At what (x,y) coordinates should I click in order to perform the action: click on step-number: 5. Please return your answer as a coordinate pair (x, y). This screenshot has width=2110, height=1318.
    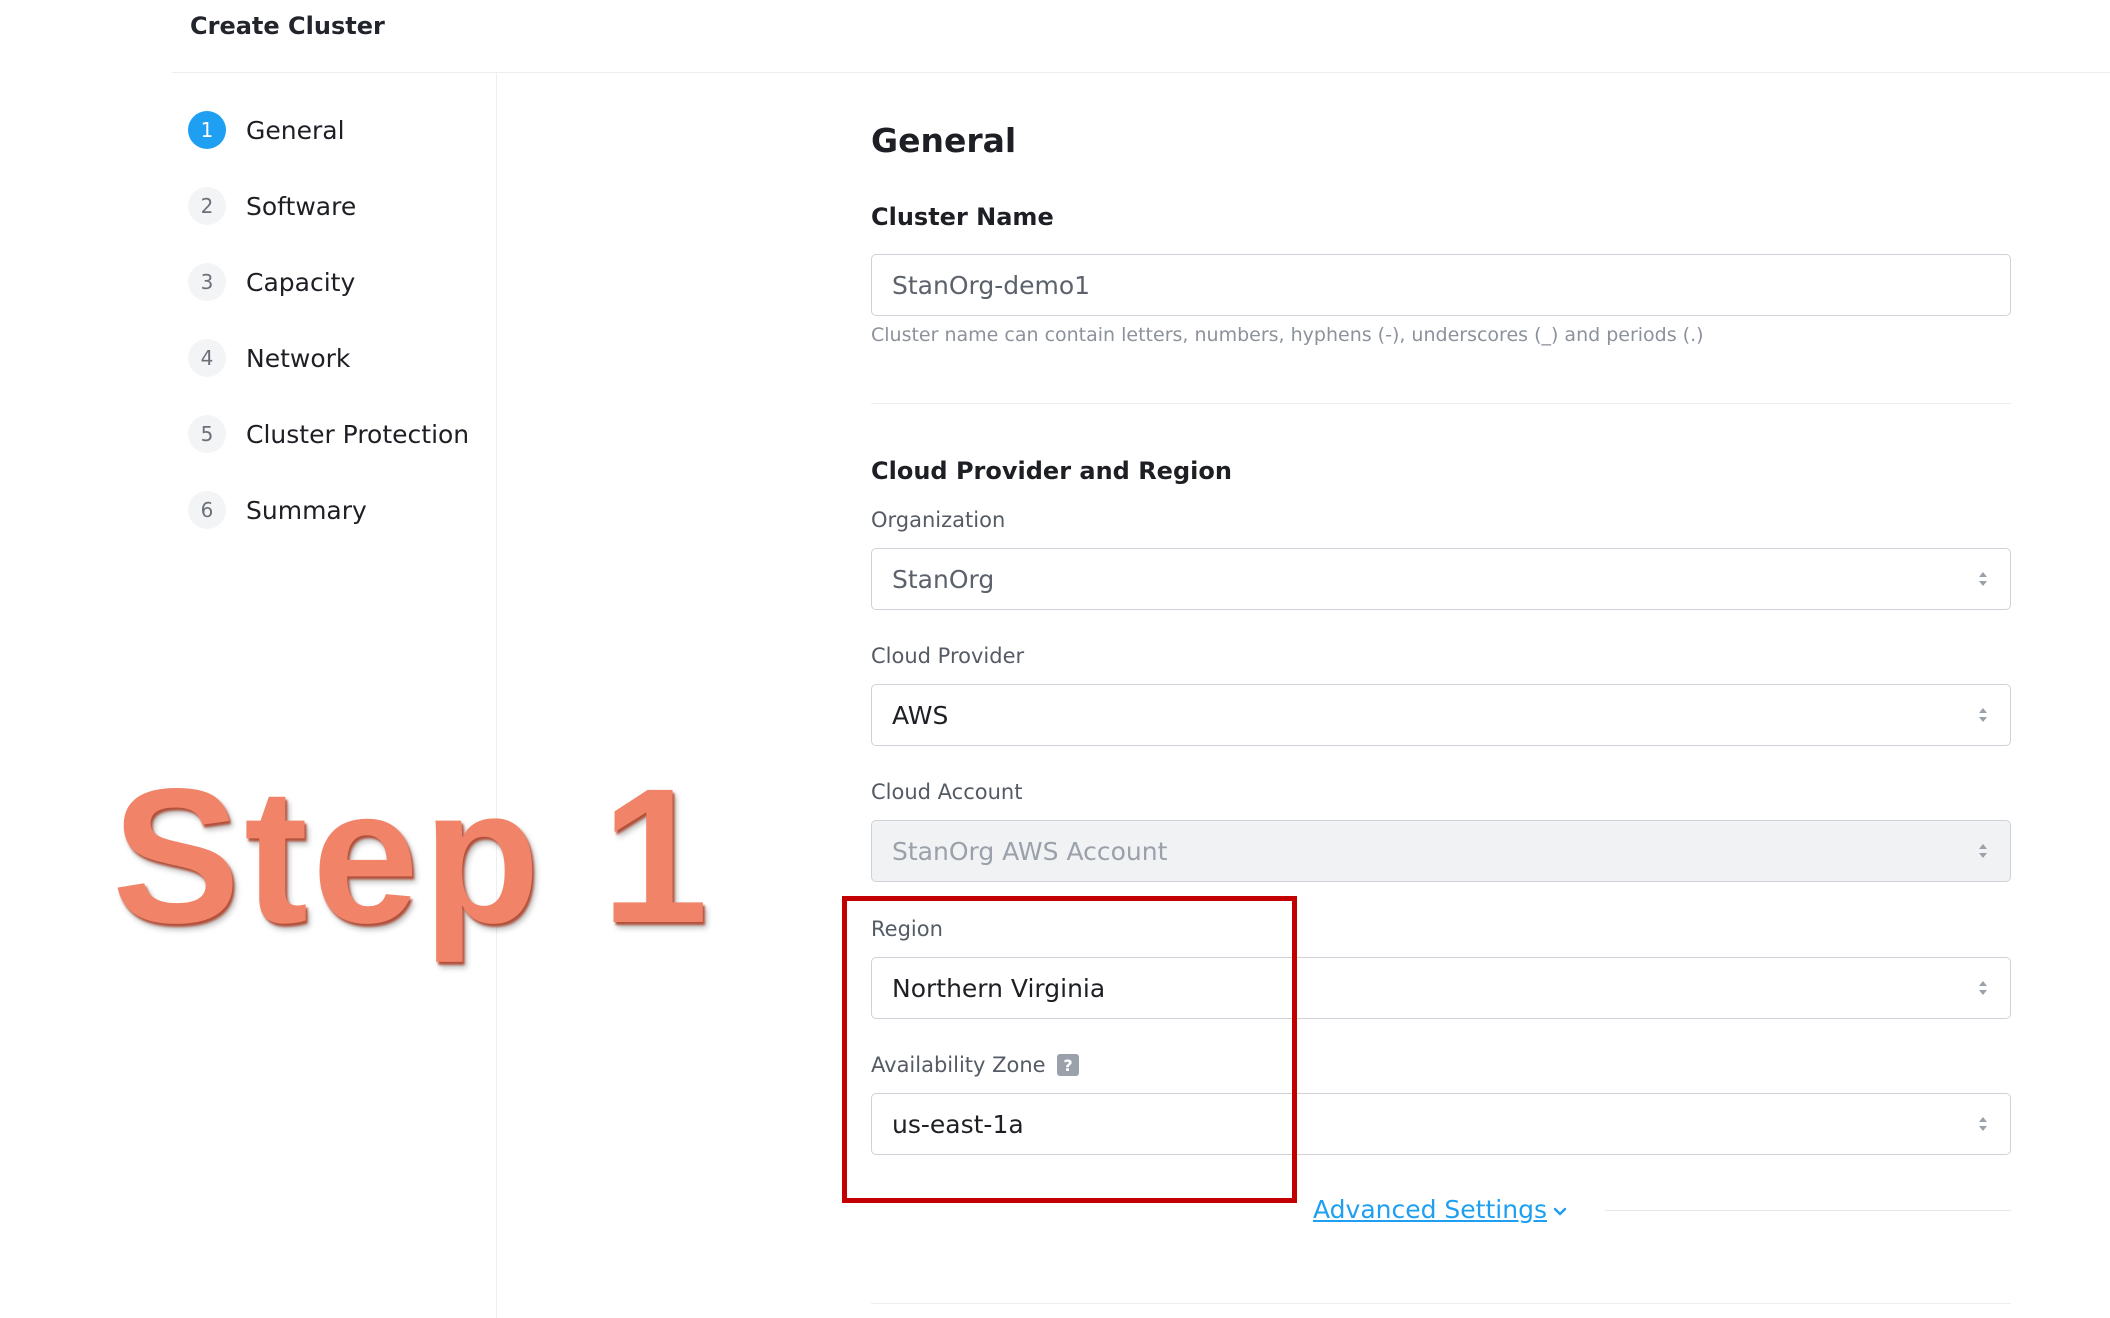
    Looking at the image, I should click on (207, 434).